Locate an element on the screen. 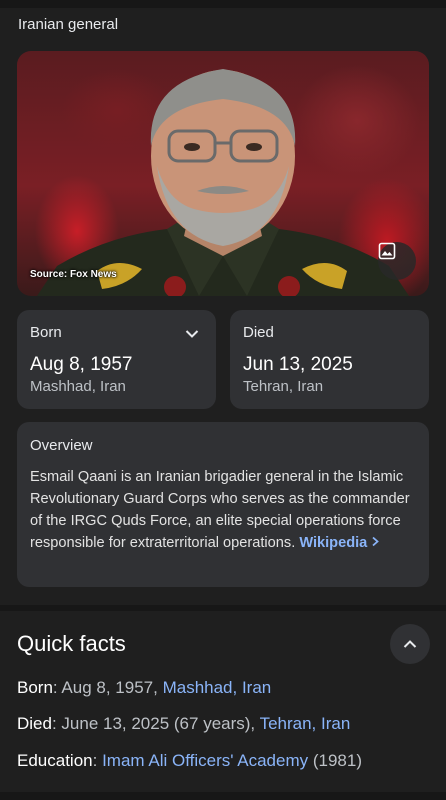 The image size is (446, 800). fact-education-link: Imam Ali Officers' Academy is located at coordinates (205, 760).